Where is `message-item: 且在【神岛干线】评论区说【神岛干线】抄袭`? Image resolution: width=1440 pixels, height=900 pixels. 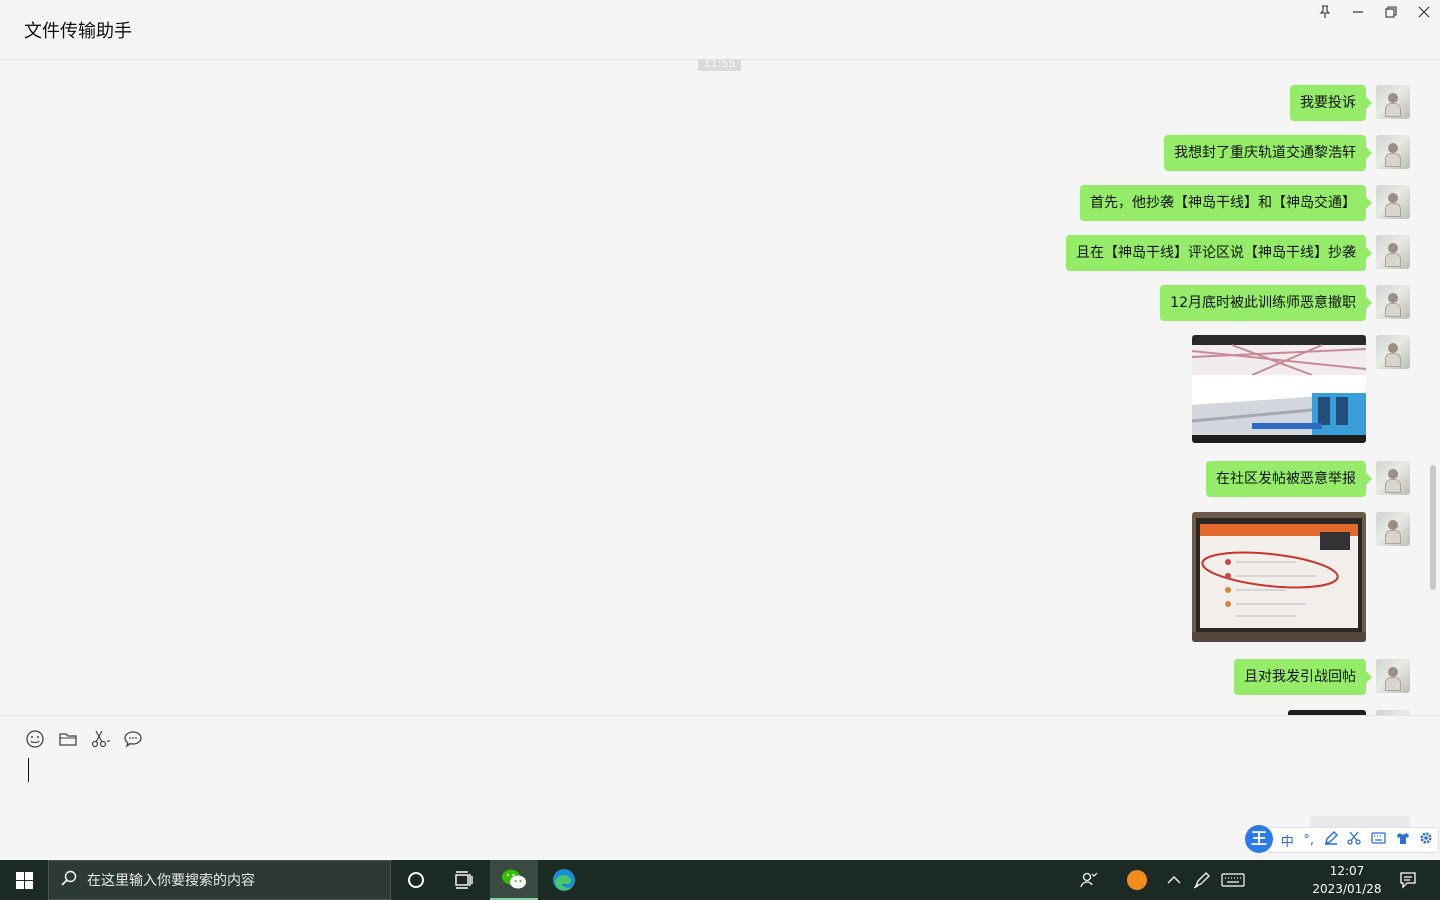 message-item: 且在【神岛干线】评论区说【神岛干线】抄袭 is located at coordinates (1238, 253).